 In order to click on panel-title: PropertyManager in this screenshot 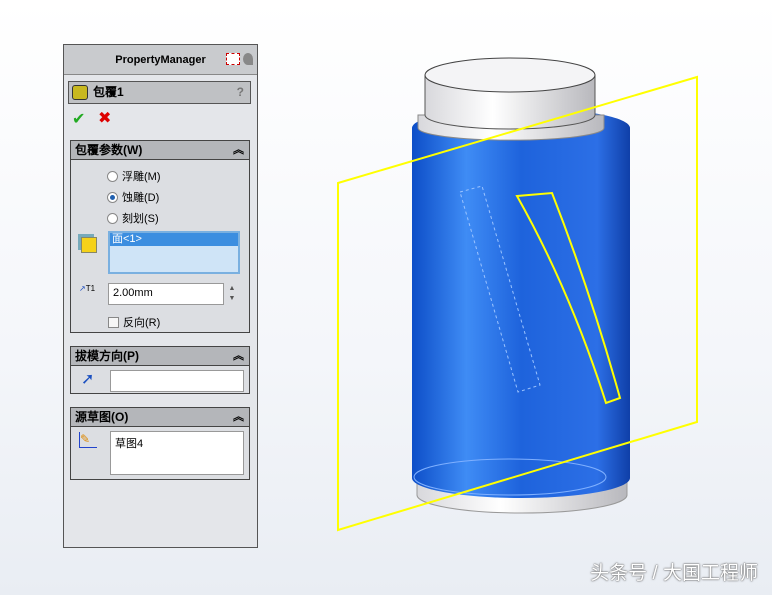, I will do `click(160, 60)`.